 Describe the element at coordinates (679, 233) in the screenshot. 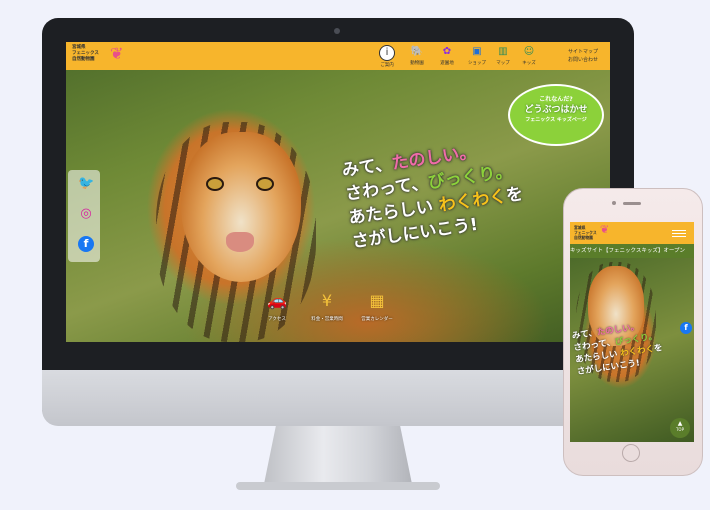

I see `hamburger-menu-icon` at that location.